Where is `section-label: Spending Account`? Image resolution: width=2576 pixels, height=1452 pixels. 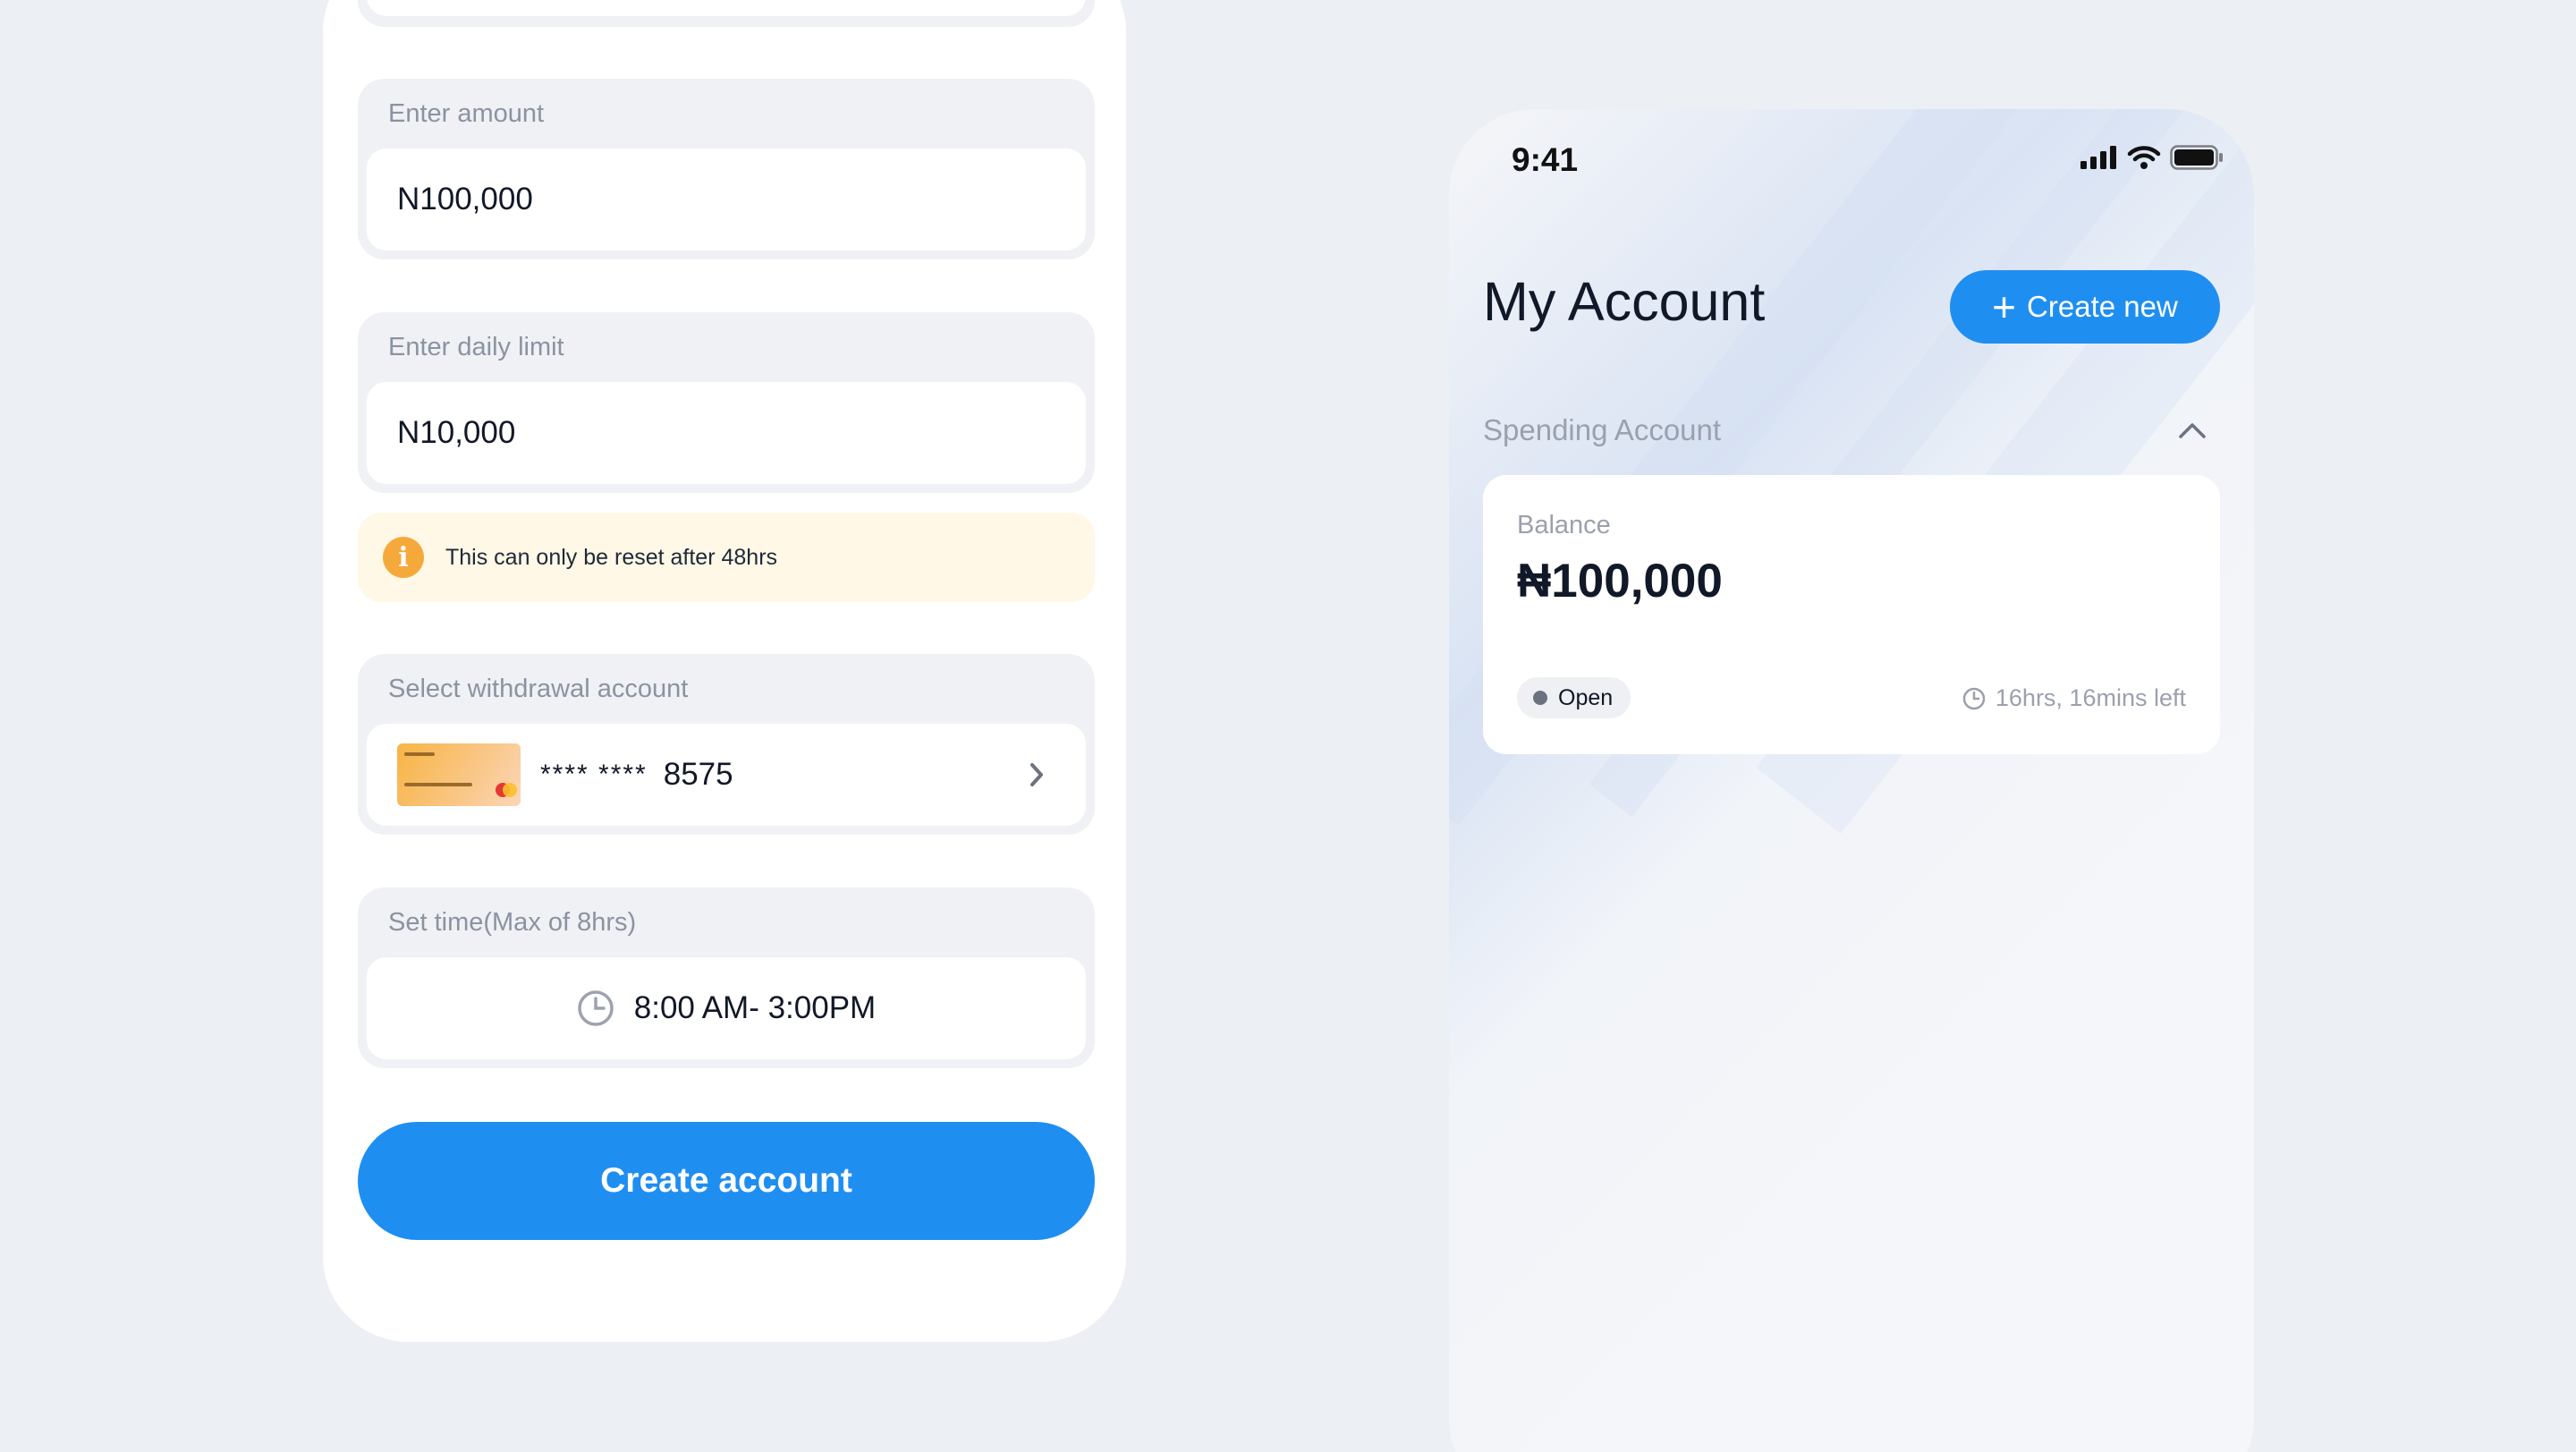
section-label: Spending Account is located at coordinates (1602, 429).